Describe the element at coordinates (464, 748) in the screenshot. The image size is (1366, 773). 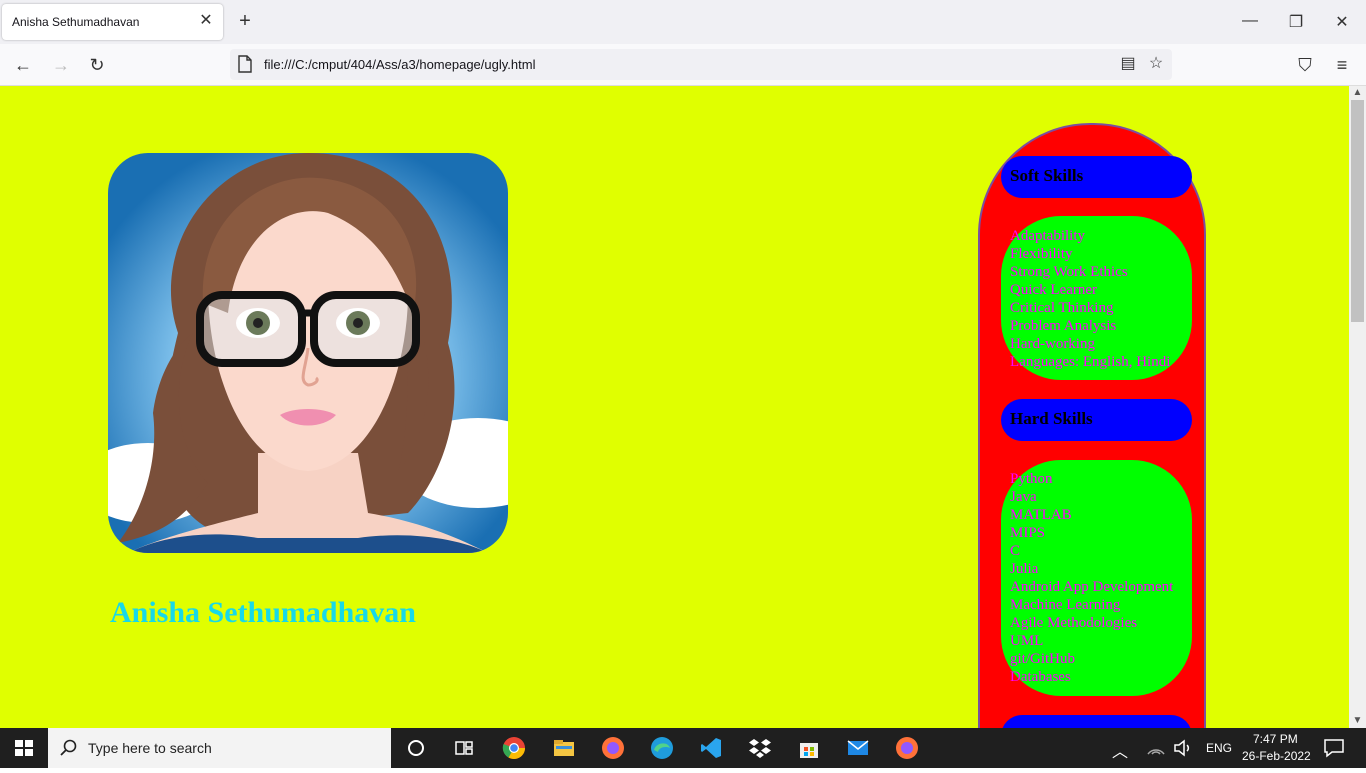
I see `task-view-icon` at that location.